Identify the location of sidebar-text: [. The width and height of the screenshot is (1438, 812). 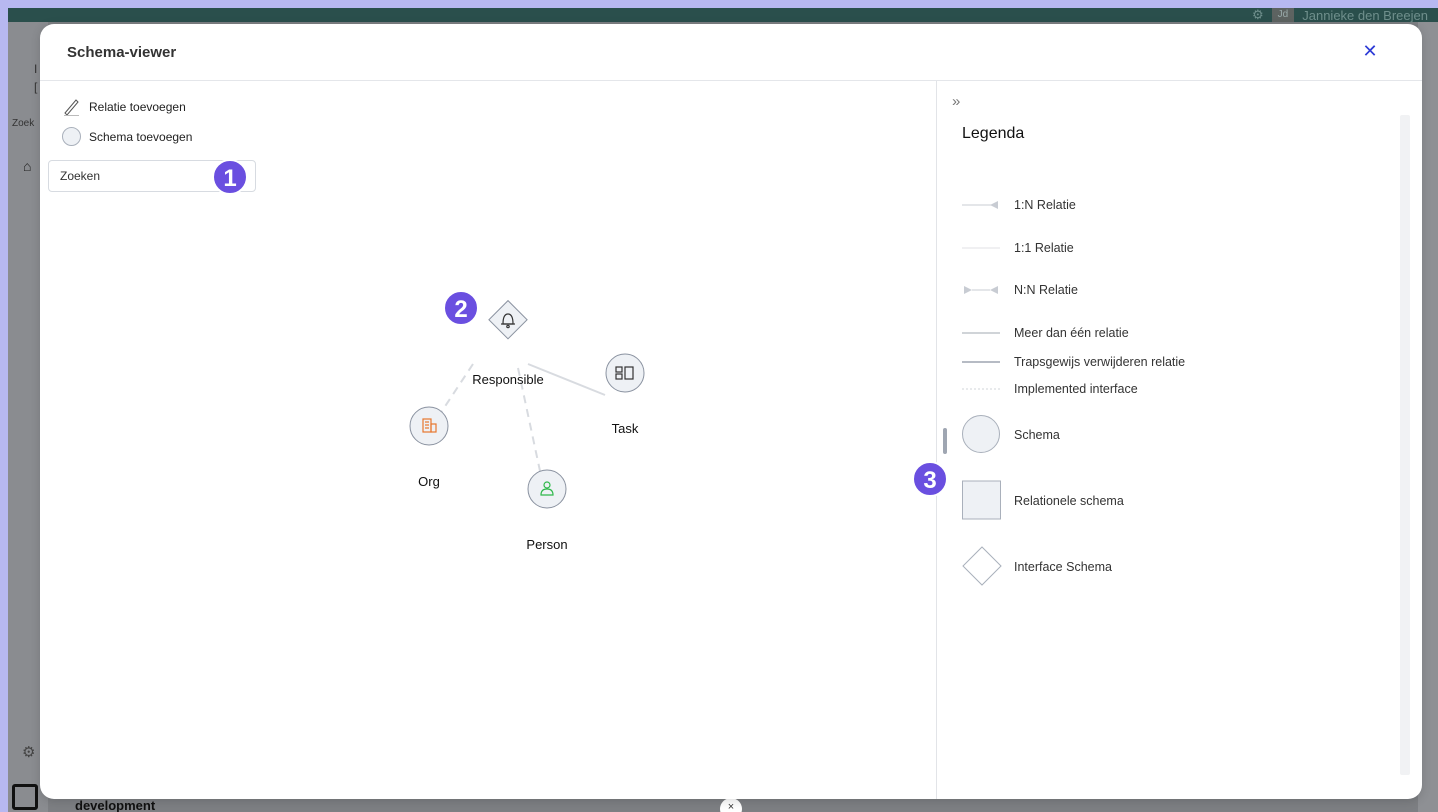
(36, 87).